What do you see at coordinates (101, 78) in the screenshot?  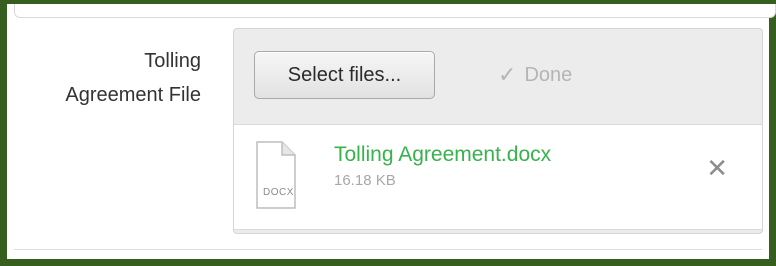 I see `tolling-agreement-file-label: Tolling Agreement File` at bounding box center [101, 78].